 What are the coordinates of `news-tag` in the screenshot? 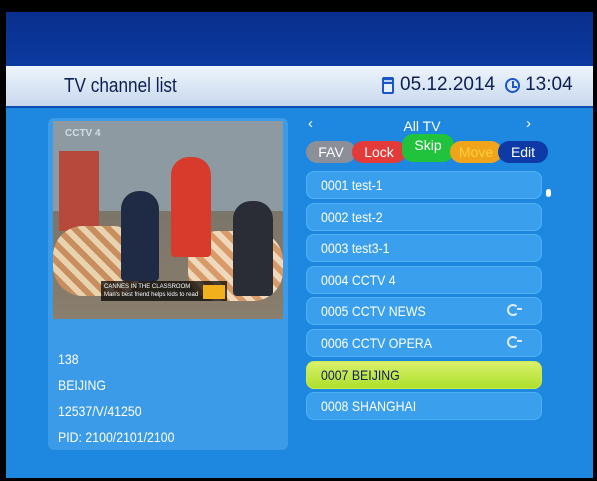 It's located at (214, 292).